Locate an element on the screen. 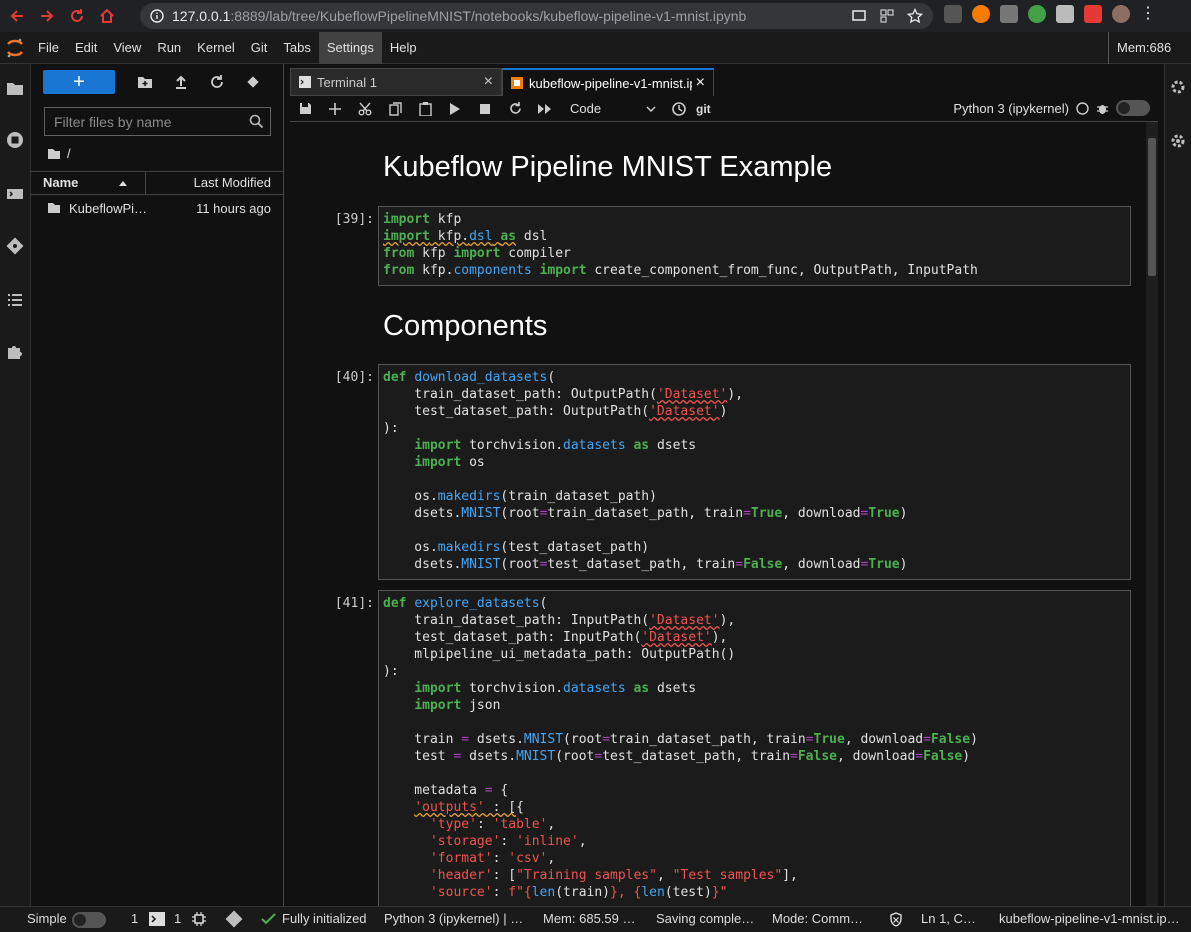 This screenshot has height=932, width=1191. refresh-icon is located at coordinates (217, 82).